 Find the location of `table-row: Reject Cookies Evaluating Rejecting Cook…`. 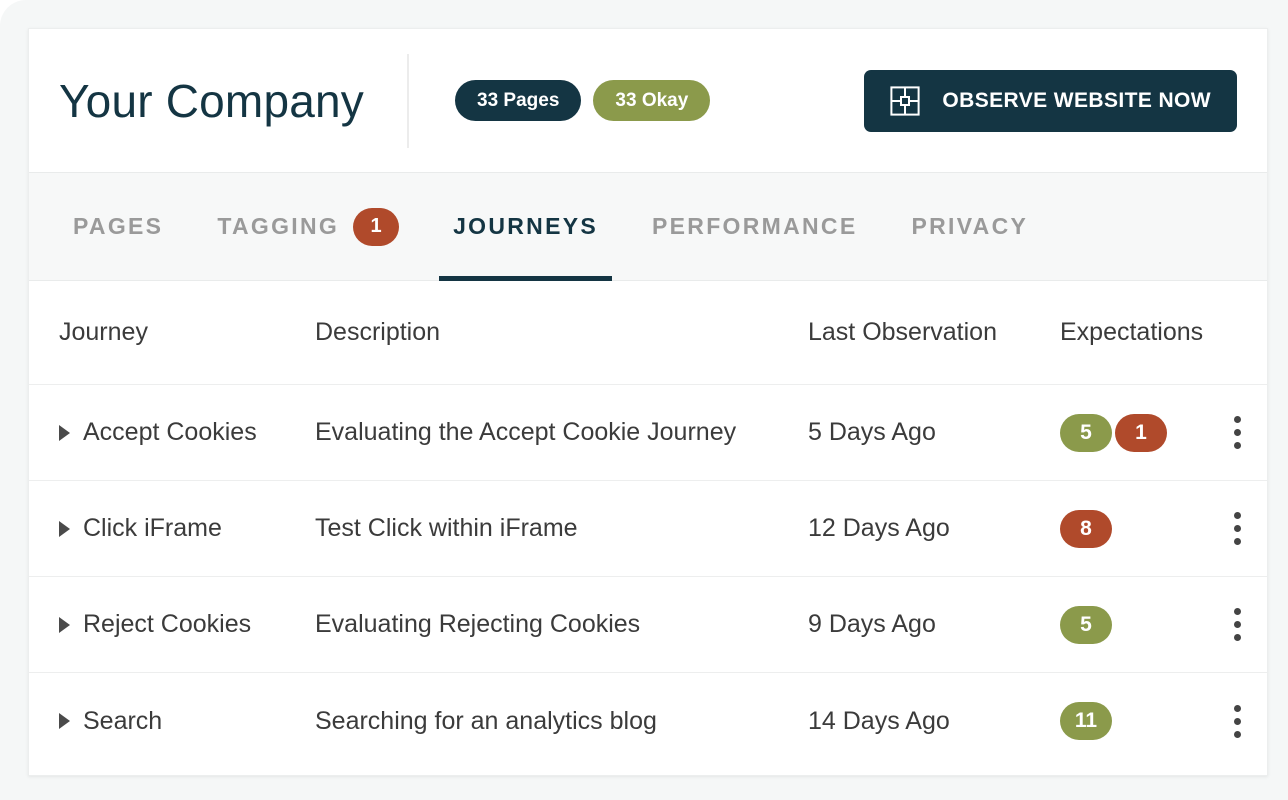

table-row: Reject Cookies Evaluating Rejecting Cook… is located at coordinates (648, 625).